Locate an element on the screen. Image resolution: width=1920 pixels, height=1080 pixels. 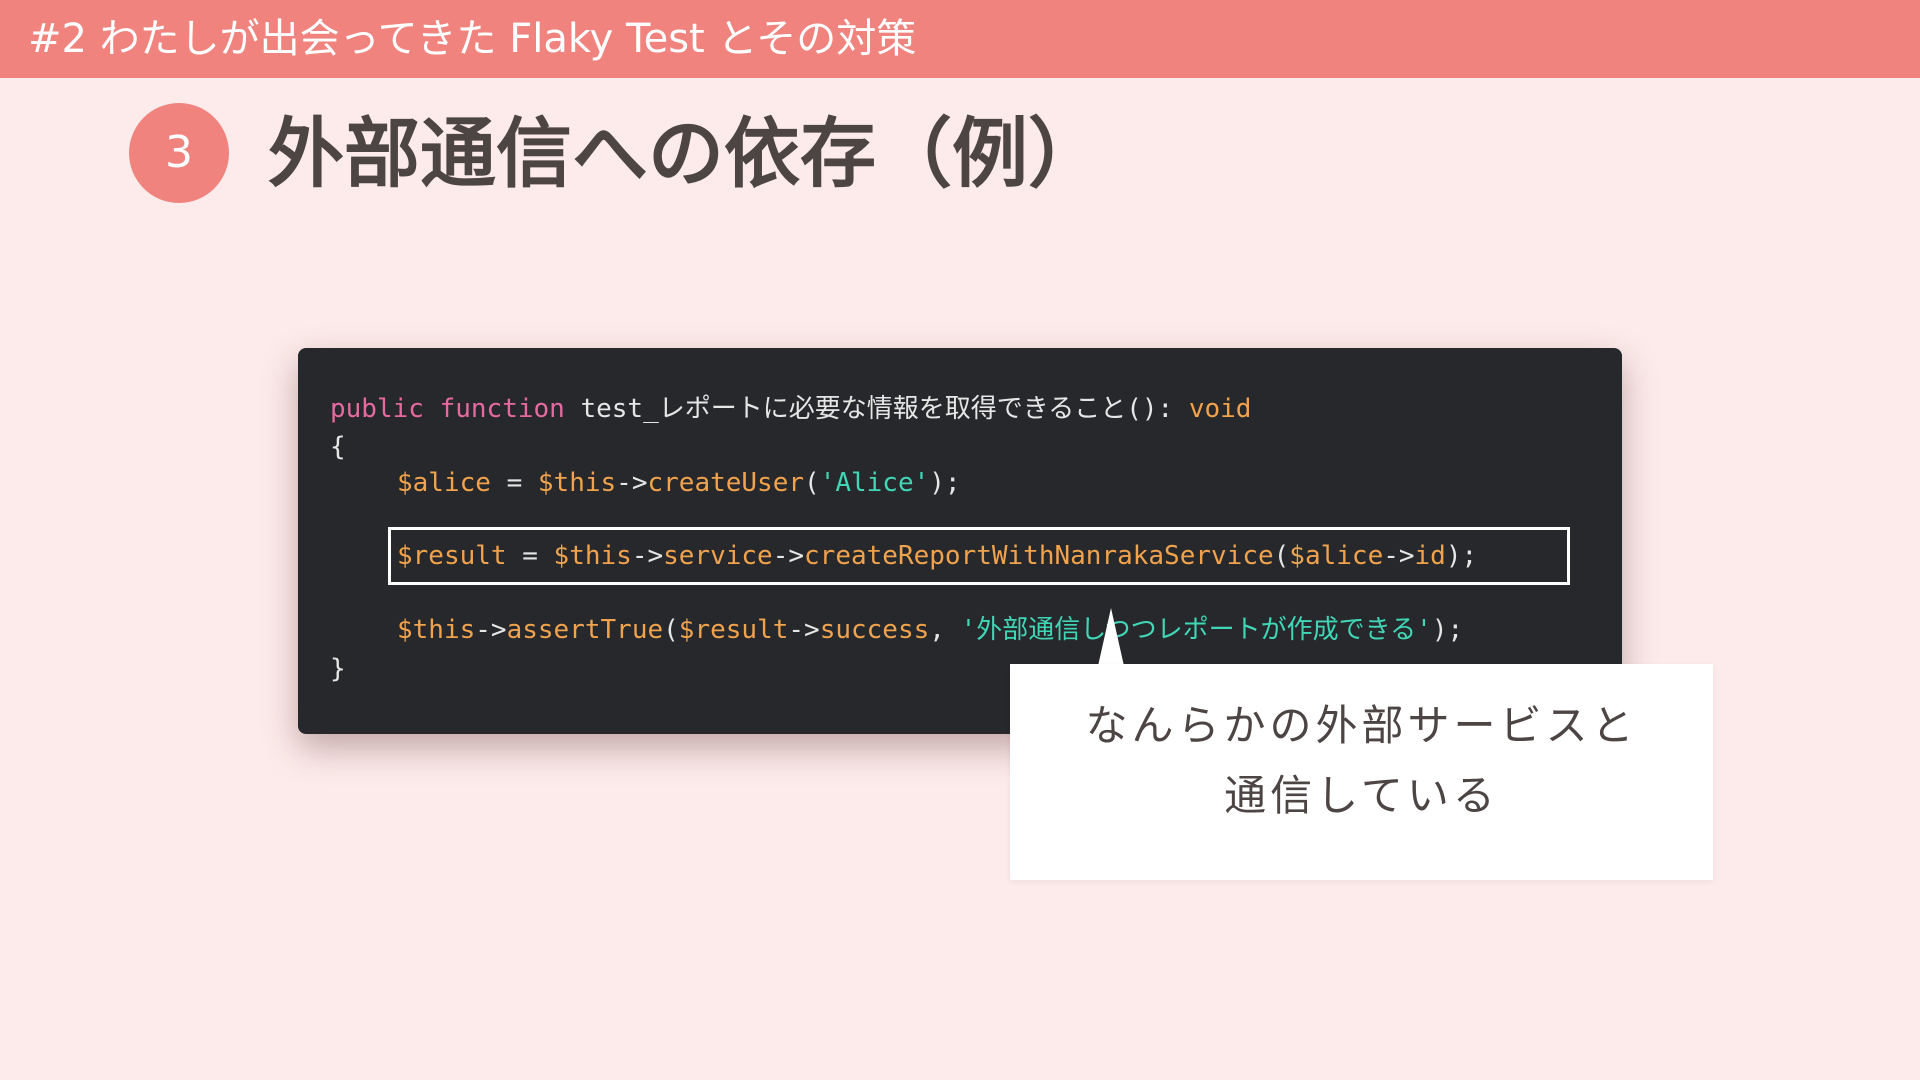
slide-title: 外部通信への依存（例） is located at coordinates (686, 153).